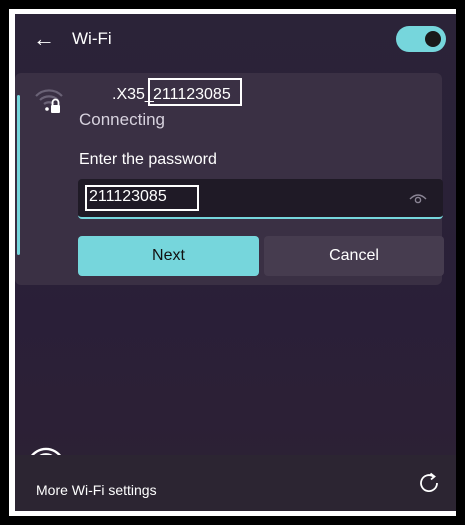 The height and width of the screenshot is (525, 465). What do you see at coordinates (168, 256) in the screenshot?
I see `next-button: Next` at bounding box center [168, 256].